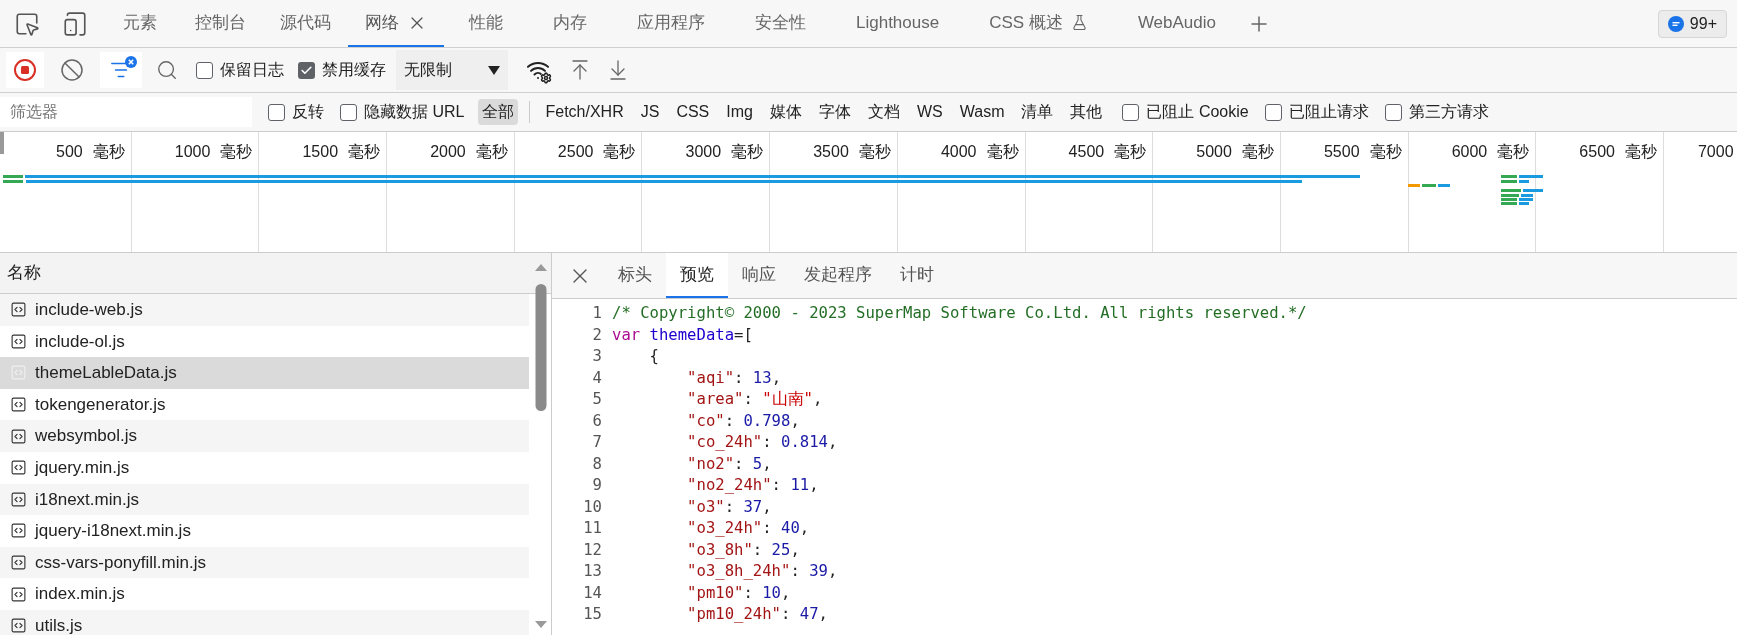 This screenshot has width=1737, height=635. Describe the element at coordinates (570, 23) in the screenshot. I see `panel-tab: 内存` at that location.